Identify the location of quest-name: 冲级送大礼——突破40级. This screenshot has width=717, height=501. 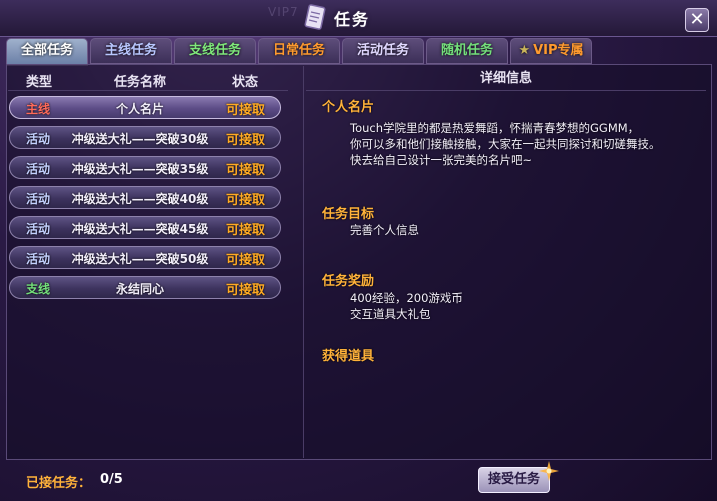
(140, 199).